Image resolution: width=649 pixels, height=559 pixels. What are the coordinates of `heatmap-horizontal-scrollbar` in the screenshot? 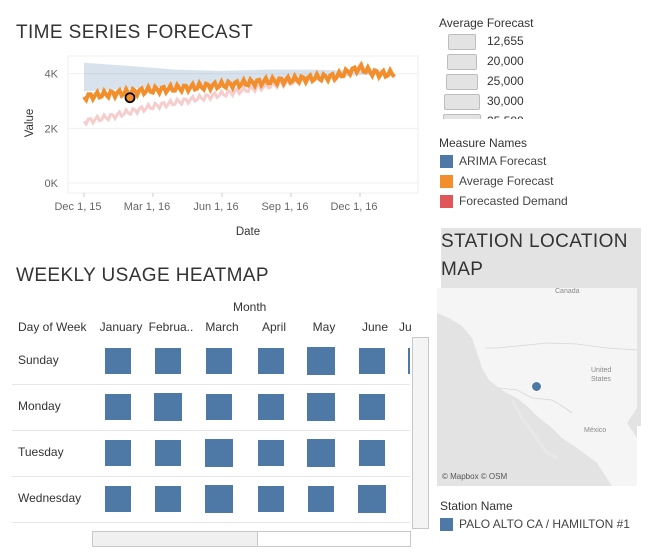 It's located at (251, 539).